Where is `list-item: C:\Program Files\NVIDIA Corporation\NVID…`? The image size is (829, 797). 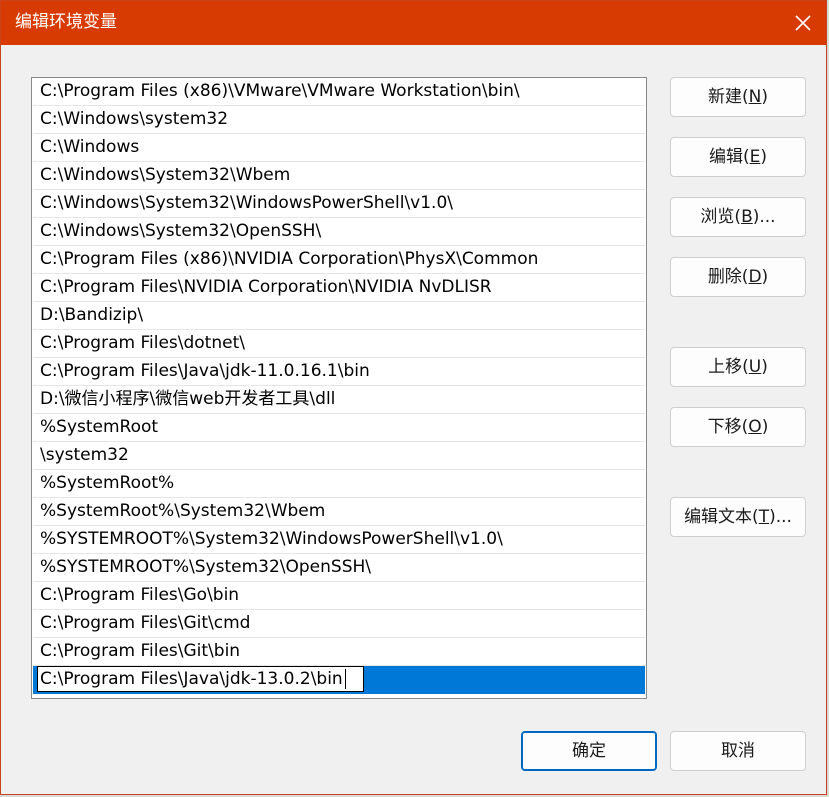
list-item: C:\Program Files\NVIDIA Corporation\NVID… is located at coordinates (339, 288).